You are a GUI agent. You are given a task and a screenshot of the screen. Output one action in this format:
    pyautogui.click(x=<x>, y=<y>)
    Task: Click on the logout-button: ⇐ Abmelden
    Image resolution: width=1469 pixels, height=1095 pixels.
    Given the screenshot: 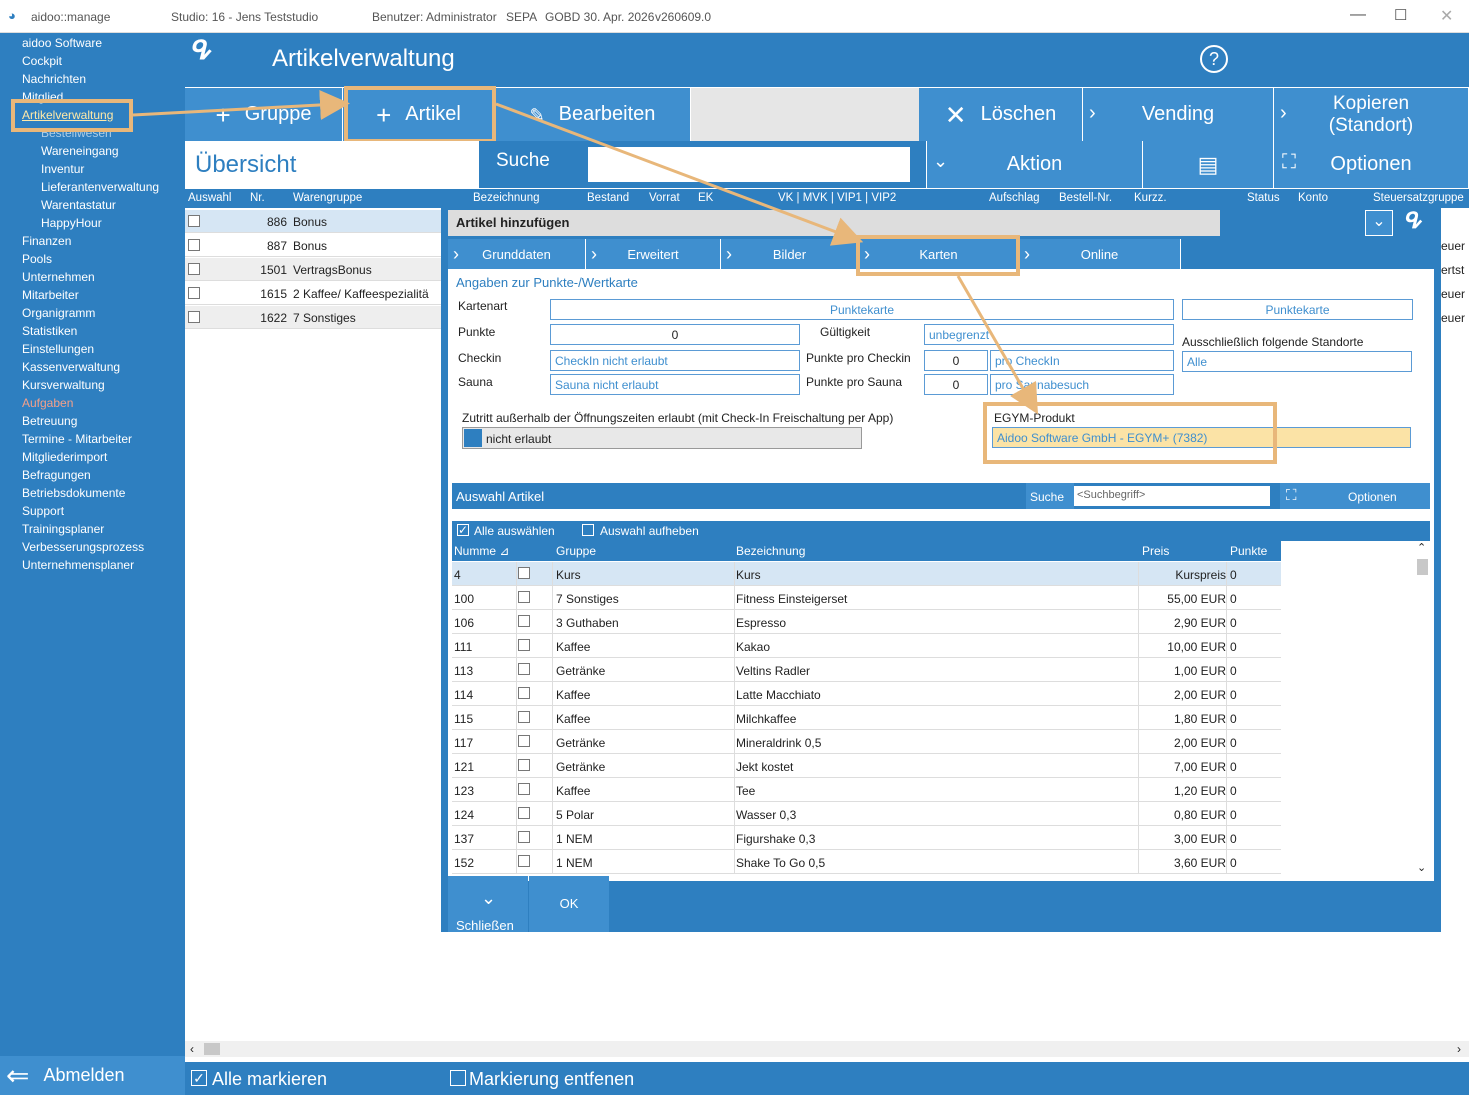 What is the action you would take?
    pyautogui.click(x=92, y=1075)
    